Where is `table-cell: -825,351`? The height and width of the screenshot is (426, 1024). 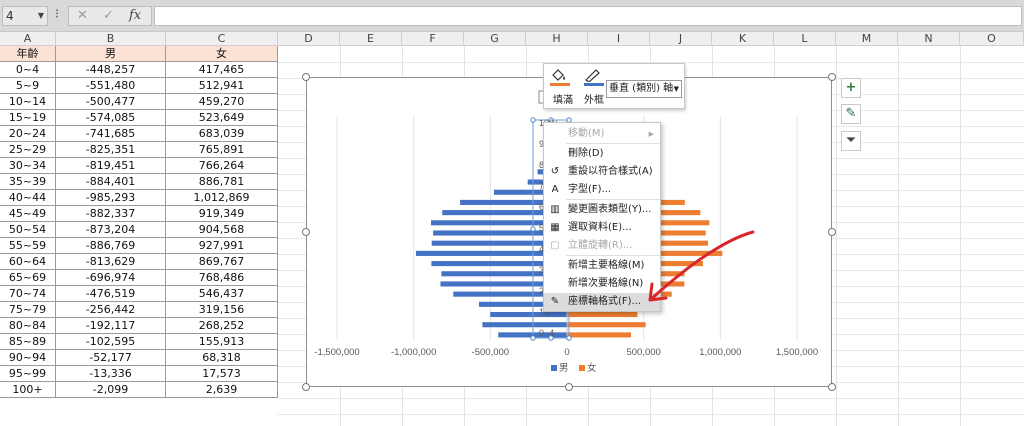 table-cell: -825,351 is located at coordinates (111, 150).